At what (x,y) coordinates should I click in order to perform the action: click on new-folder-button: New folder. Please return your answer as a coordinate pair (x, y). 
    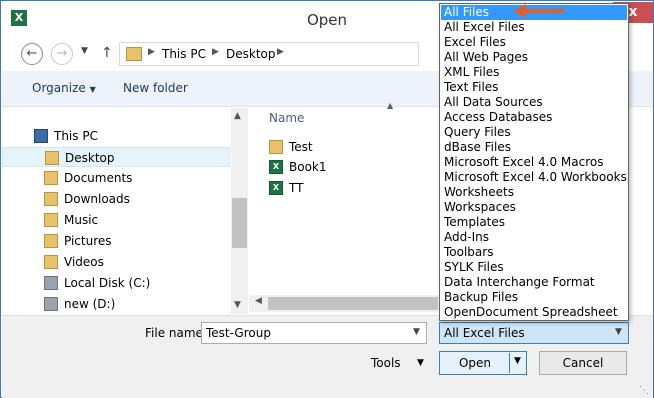
    Looking at the image, I should click on (155, 88).